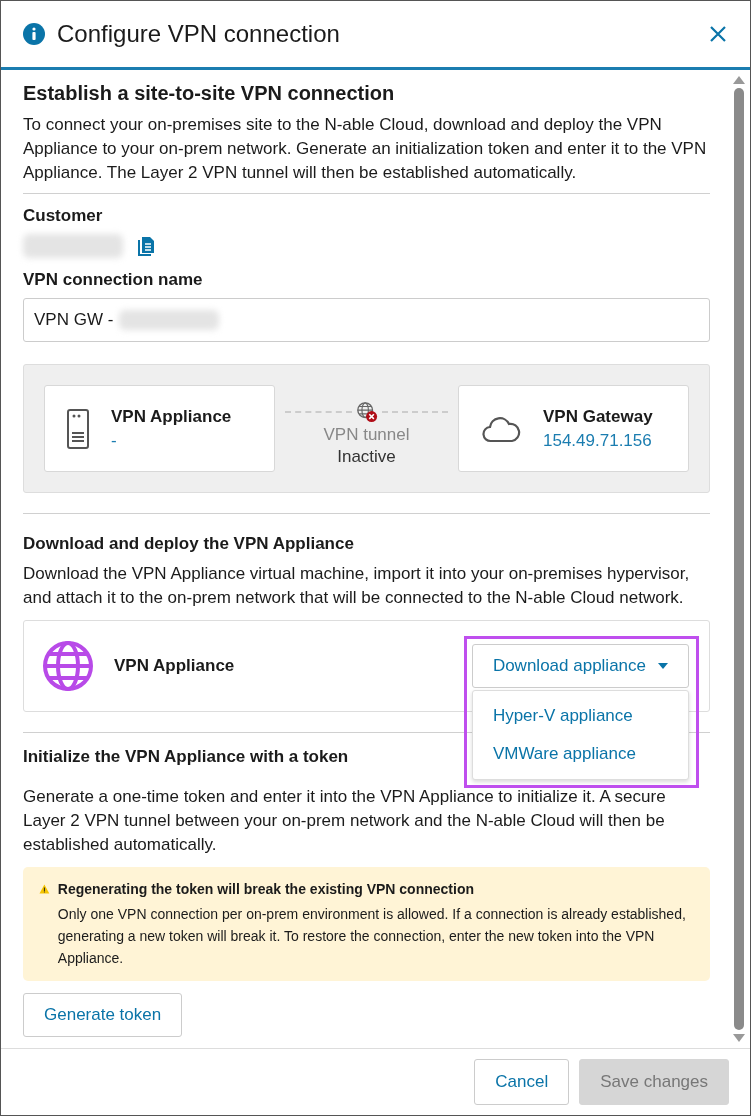 This screenshot has height=1116, width=751. What do you see at coordinates (188, 544) in the screenshot?
I see `section-heading: Download and deploy the VPN Appliance` at bounding box center [188, 544].